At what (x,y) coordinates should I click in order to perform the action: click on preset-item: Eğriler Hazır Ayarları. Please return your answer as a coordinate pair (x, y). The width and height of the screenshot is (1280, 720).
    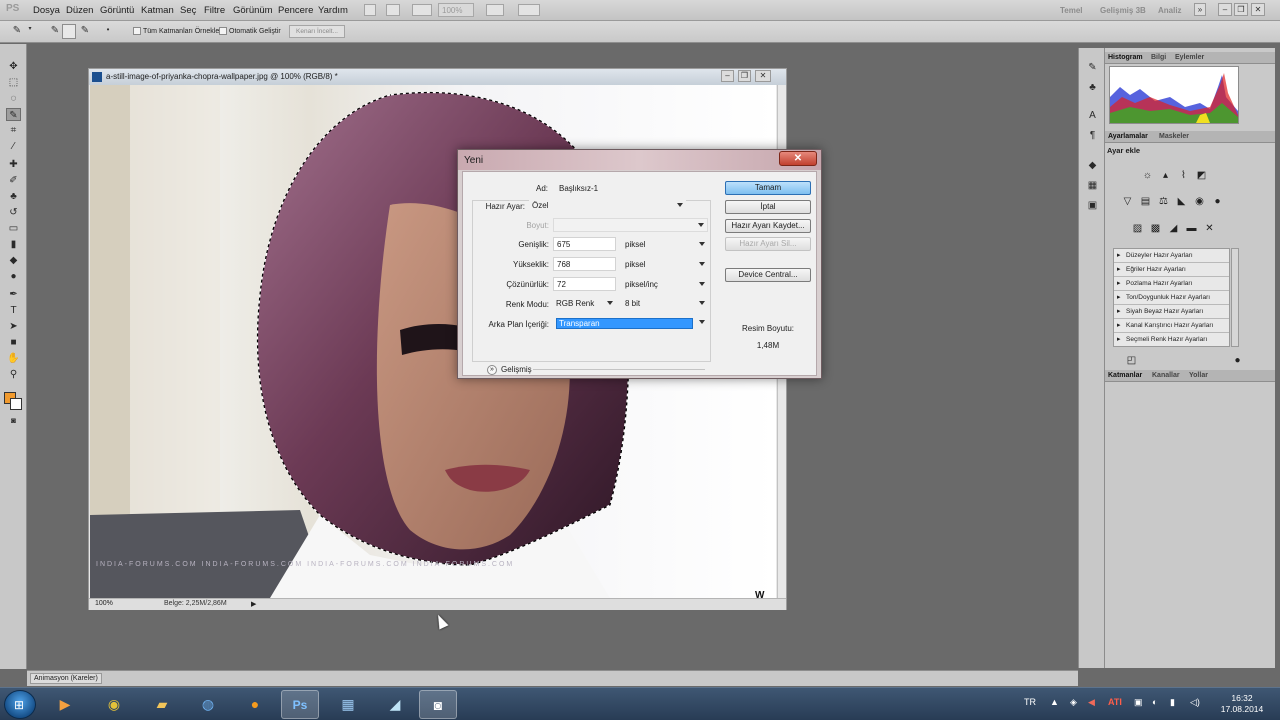
    Looking at the image, I should click on (1171, 270).